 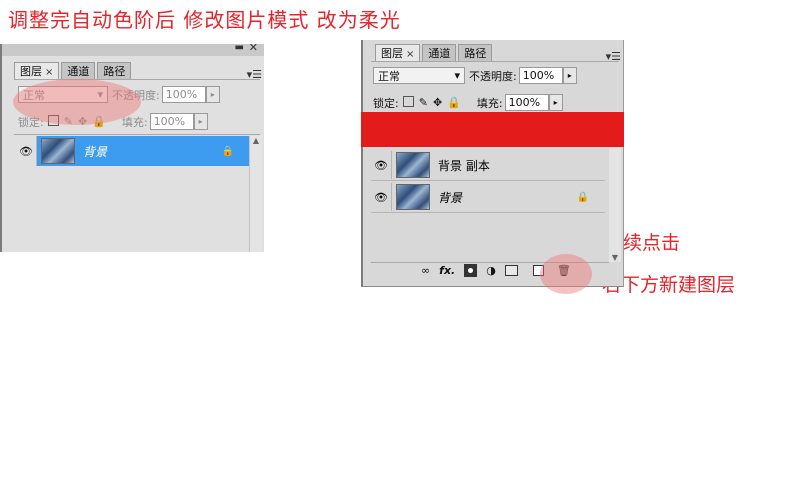 What do you see at coordinates (255, 194) in the screenshot?
I see `scrollbar: ▲` at bounding box center [255, 194].